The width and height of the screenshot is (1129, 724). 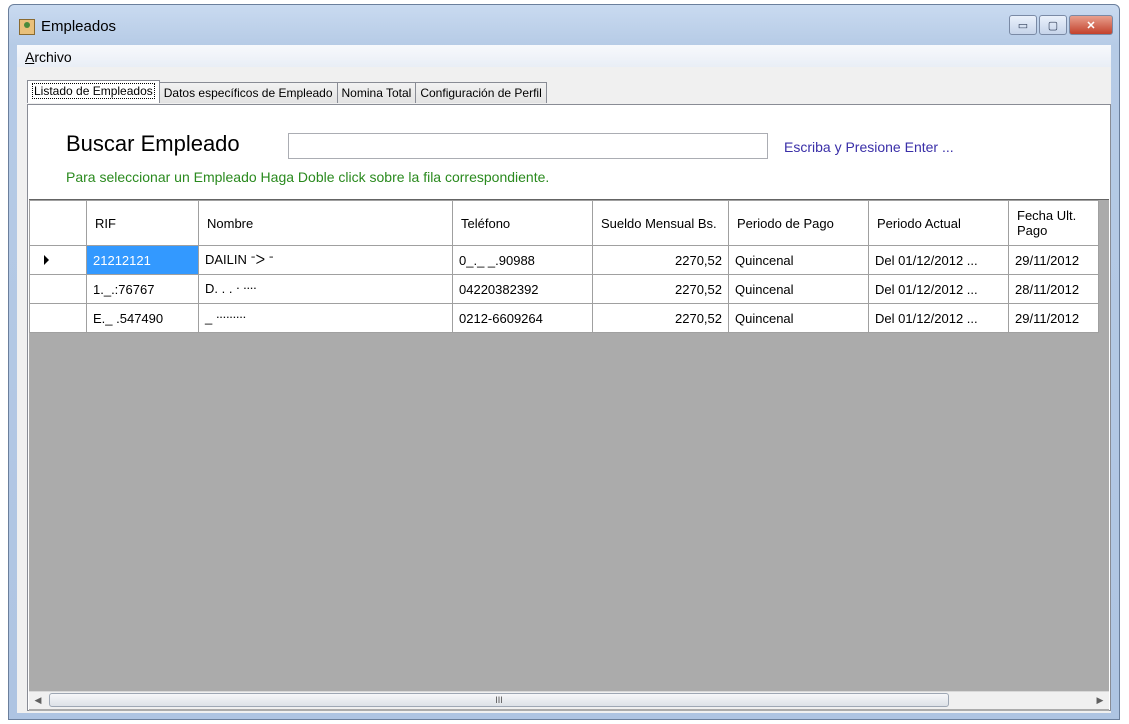 What do you see at coordinates (142, 223) in the screenshot?
I see `column-header-rif: RIF` at bounding box center [142, 223].